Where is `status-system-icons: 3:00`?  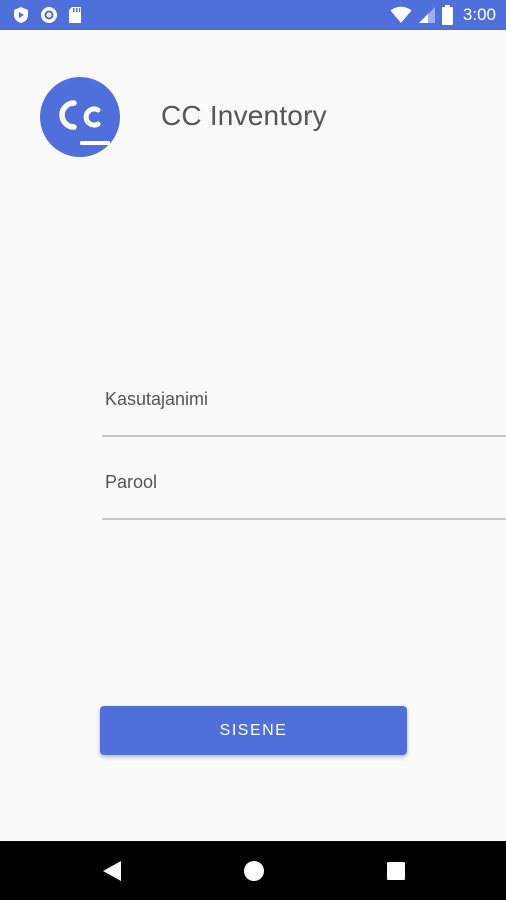 status-system-icons: 3:00 is located at coordinates (443, 15).